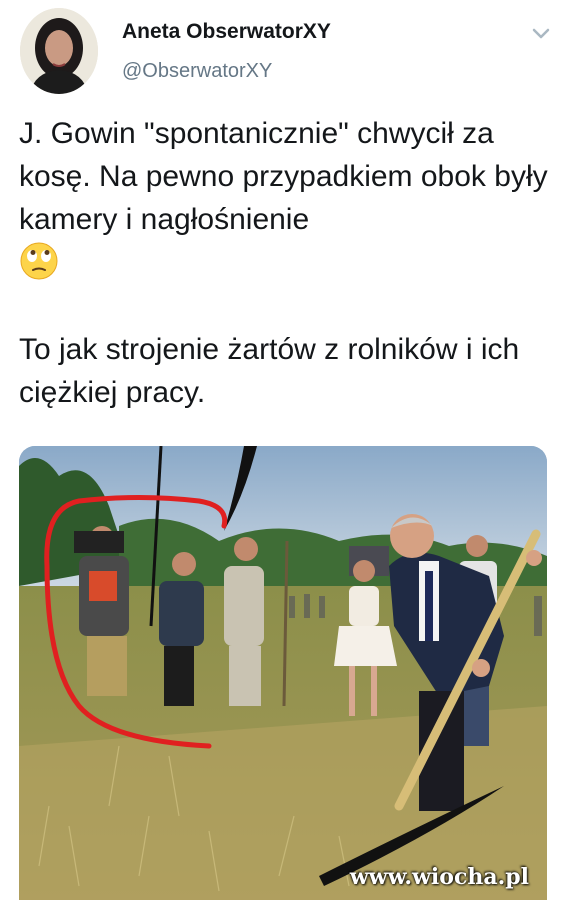 This screenshot has width=566, height=900. What do you see at coordinates (541, 33) in the screenshot?
I see `chevron-down-icon` at bounding box center [541, 33].